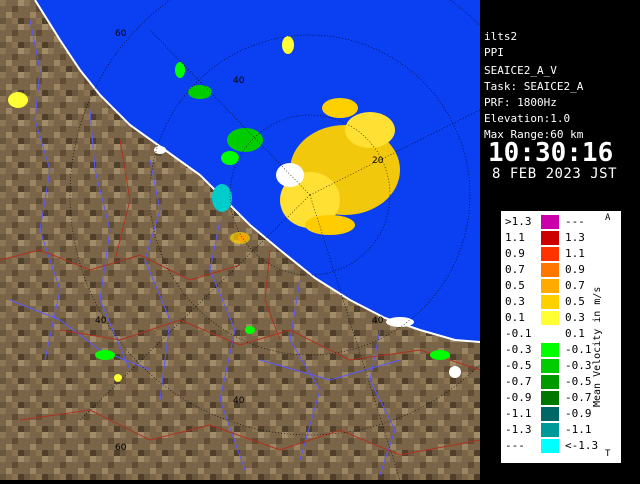 This screenshot has height=484, width=640. What do you see at coordinates (527, 118) in the screenshot?
I see `elevation: Elevation:1.0` at bounding box center [527, 118].